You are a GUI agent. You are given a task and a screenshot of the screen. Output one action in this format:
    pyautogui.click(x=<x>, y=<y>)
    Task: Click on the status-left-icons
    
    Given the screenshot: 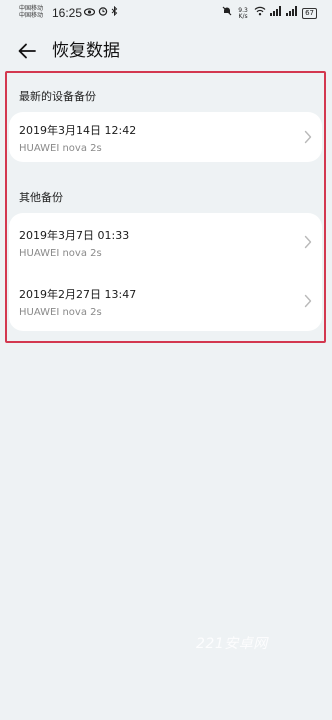 What is the action you would take?
    pyautogui.click(x=100, y=13)
    